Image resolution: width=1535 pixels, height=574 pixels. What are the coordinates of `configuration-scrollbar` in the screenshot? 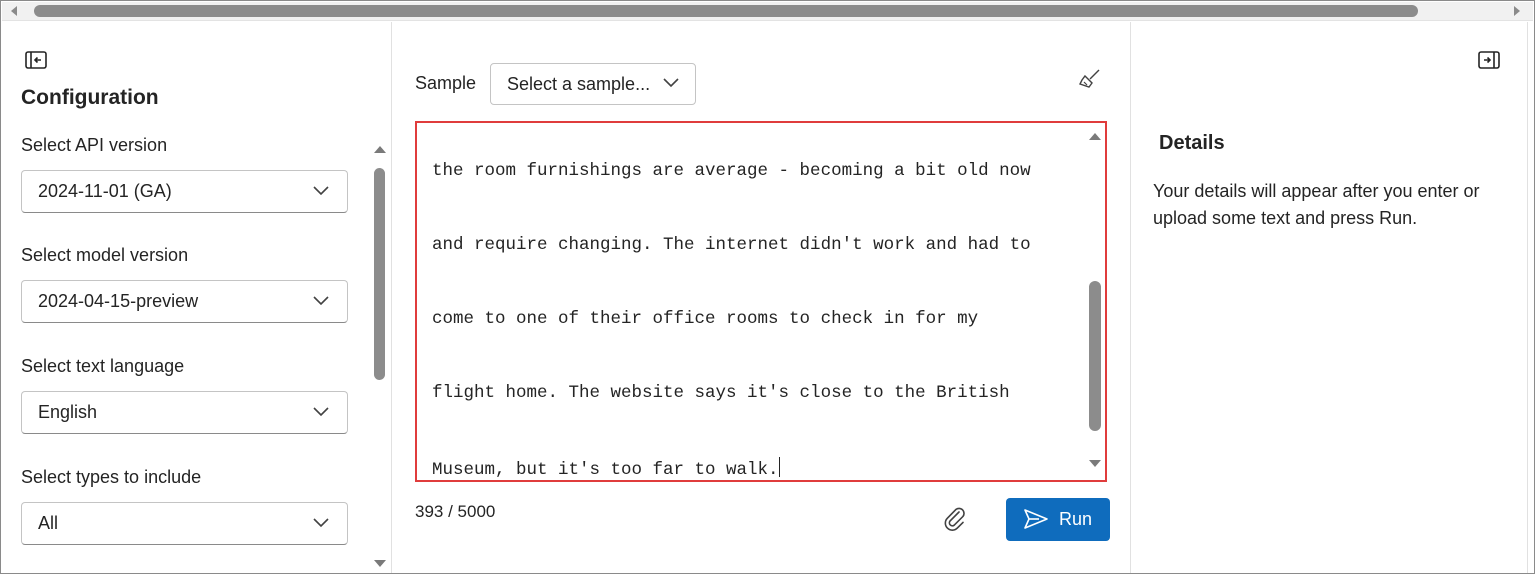 It's located at (379, 354).